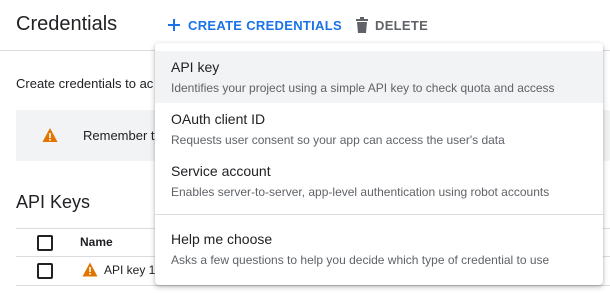  What do you see at coordinates (218, 119) in the screenshot?
I see `menu-item-title: OAuth client ID` at bounding box center [218, 119].